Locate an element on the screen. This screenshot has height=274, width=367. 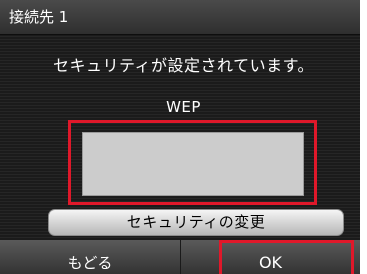
ok-button-highlight is located at coordinates (286, 257).